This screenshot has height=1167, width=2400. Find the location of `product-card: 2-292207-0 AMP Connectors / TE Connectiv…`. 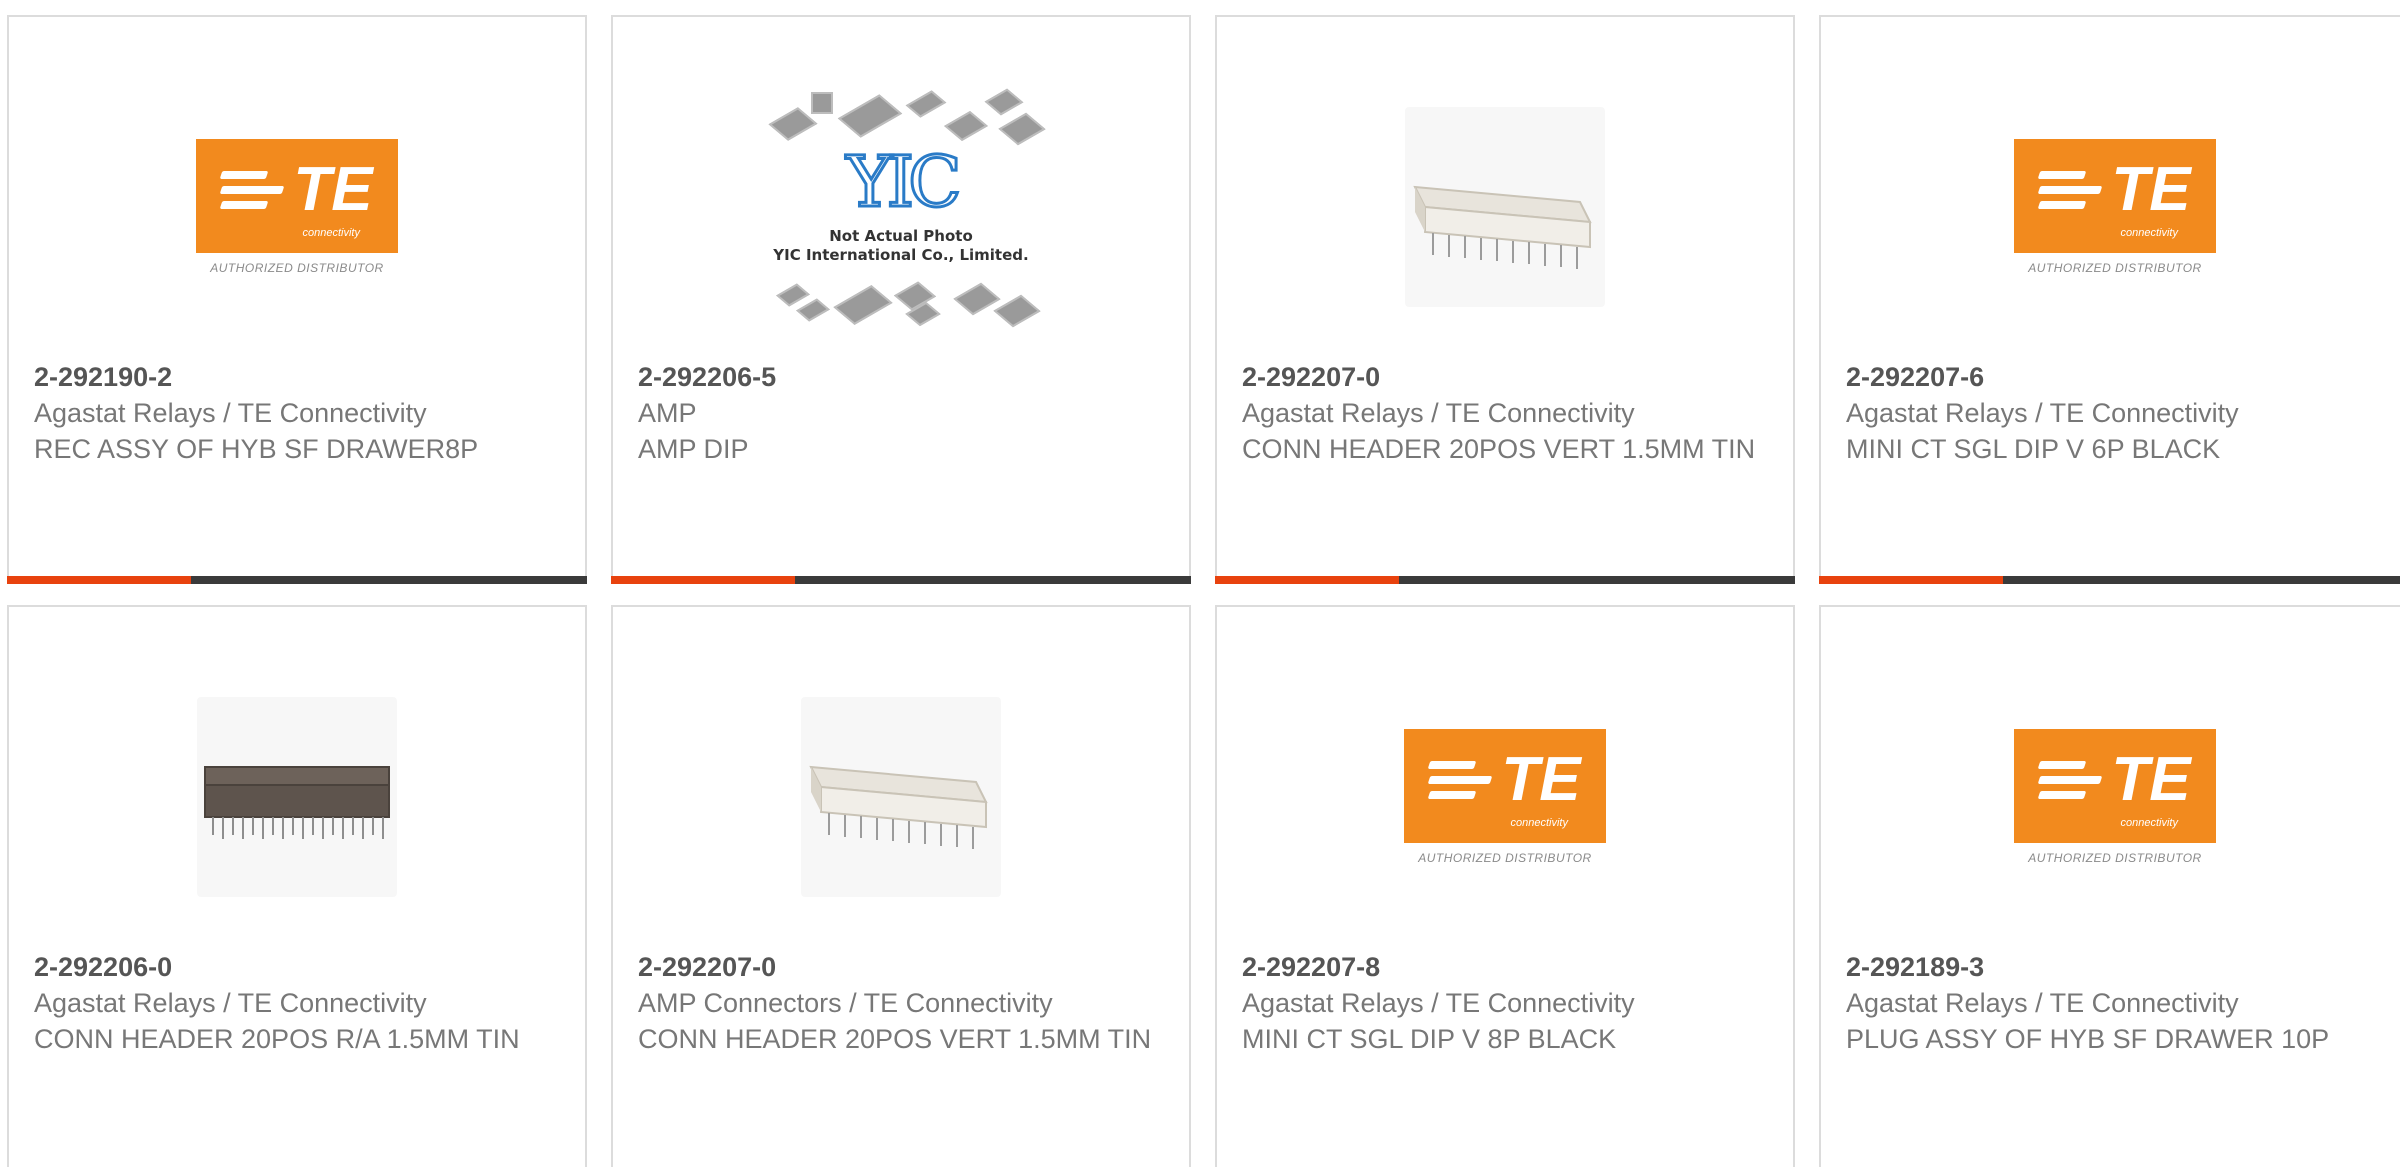

product-card: 2-292207-0 AMP Connectors / TE Connectiv… is located at coordinates (901, 886).